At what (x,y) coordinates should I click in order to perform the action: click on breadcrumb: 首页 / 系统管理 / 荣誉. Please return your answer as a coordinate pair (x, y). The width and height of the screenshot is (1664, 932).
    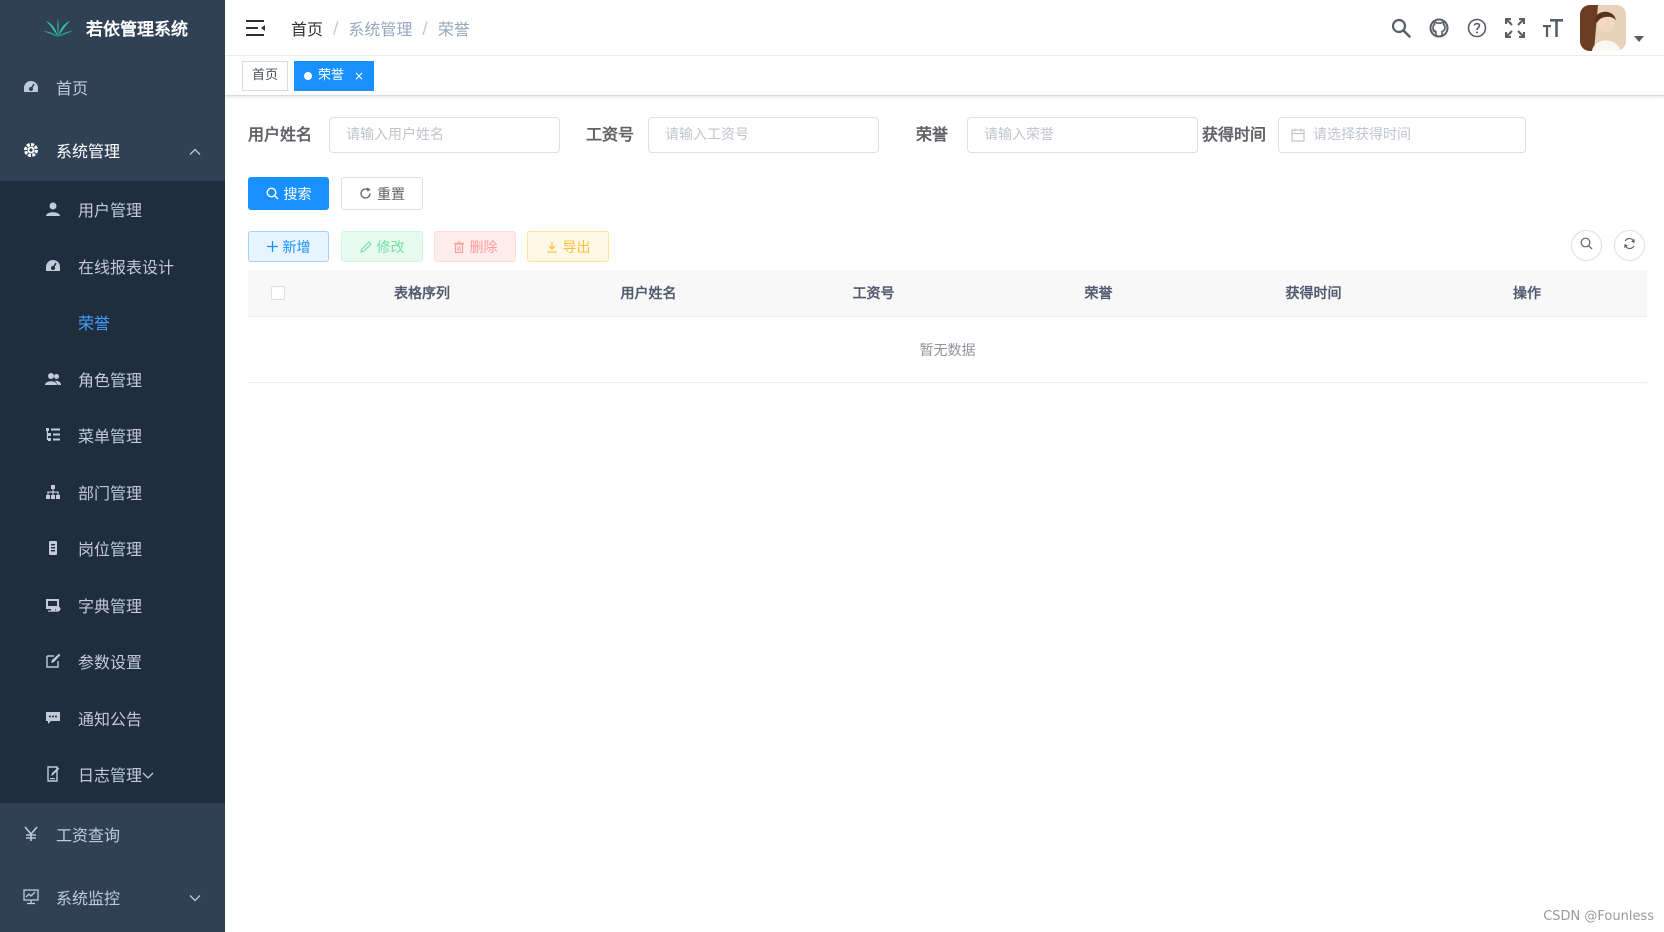
    Looking at the image, I should click on (380, 28).